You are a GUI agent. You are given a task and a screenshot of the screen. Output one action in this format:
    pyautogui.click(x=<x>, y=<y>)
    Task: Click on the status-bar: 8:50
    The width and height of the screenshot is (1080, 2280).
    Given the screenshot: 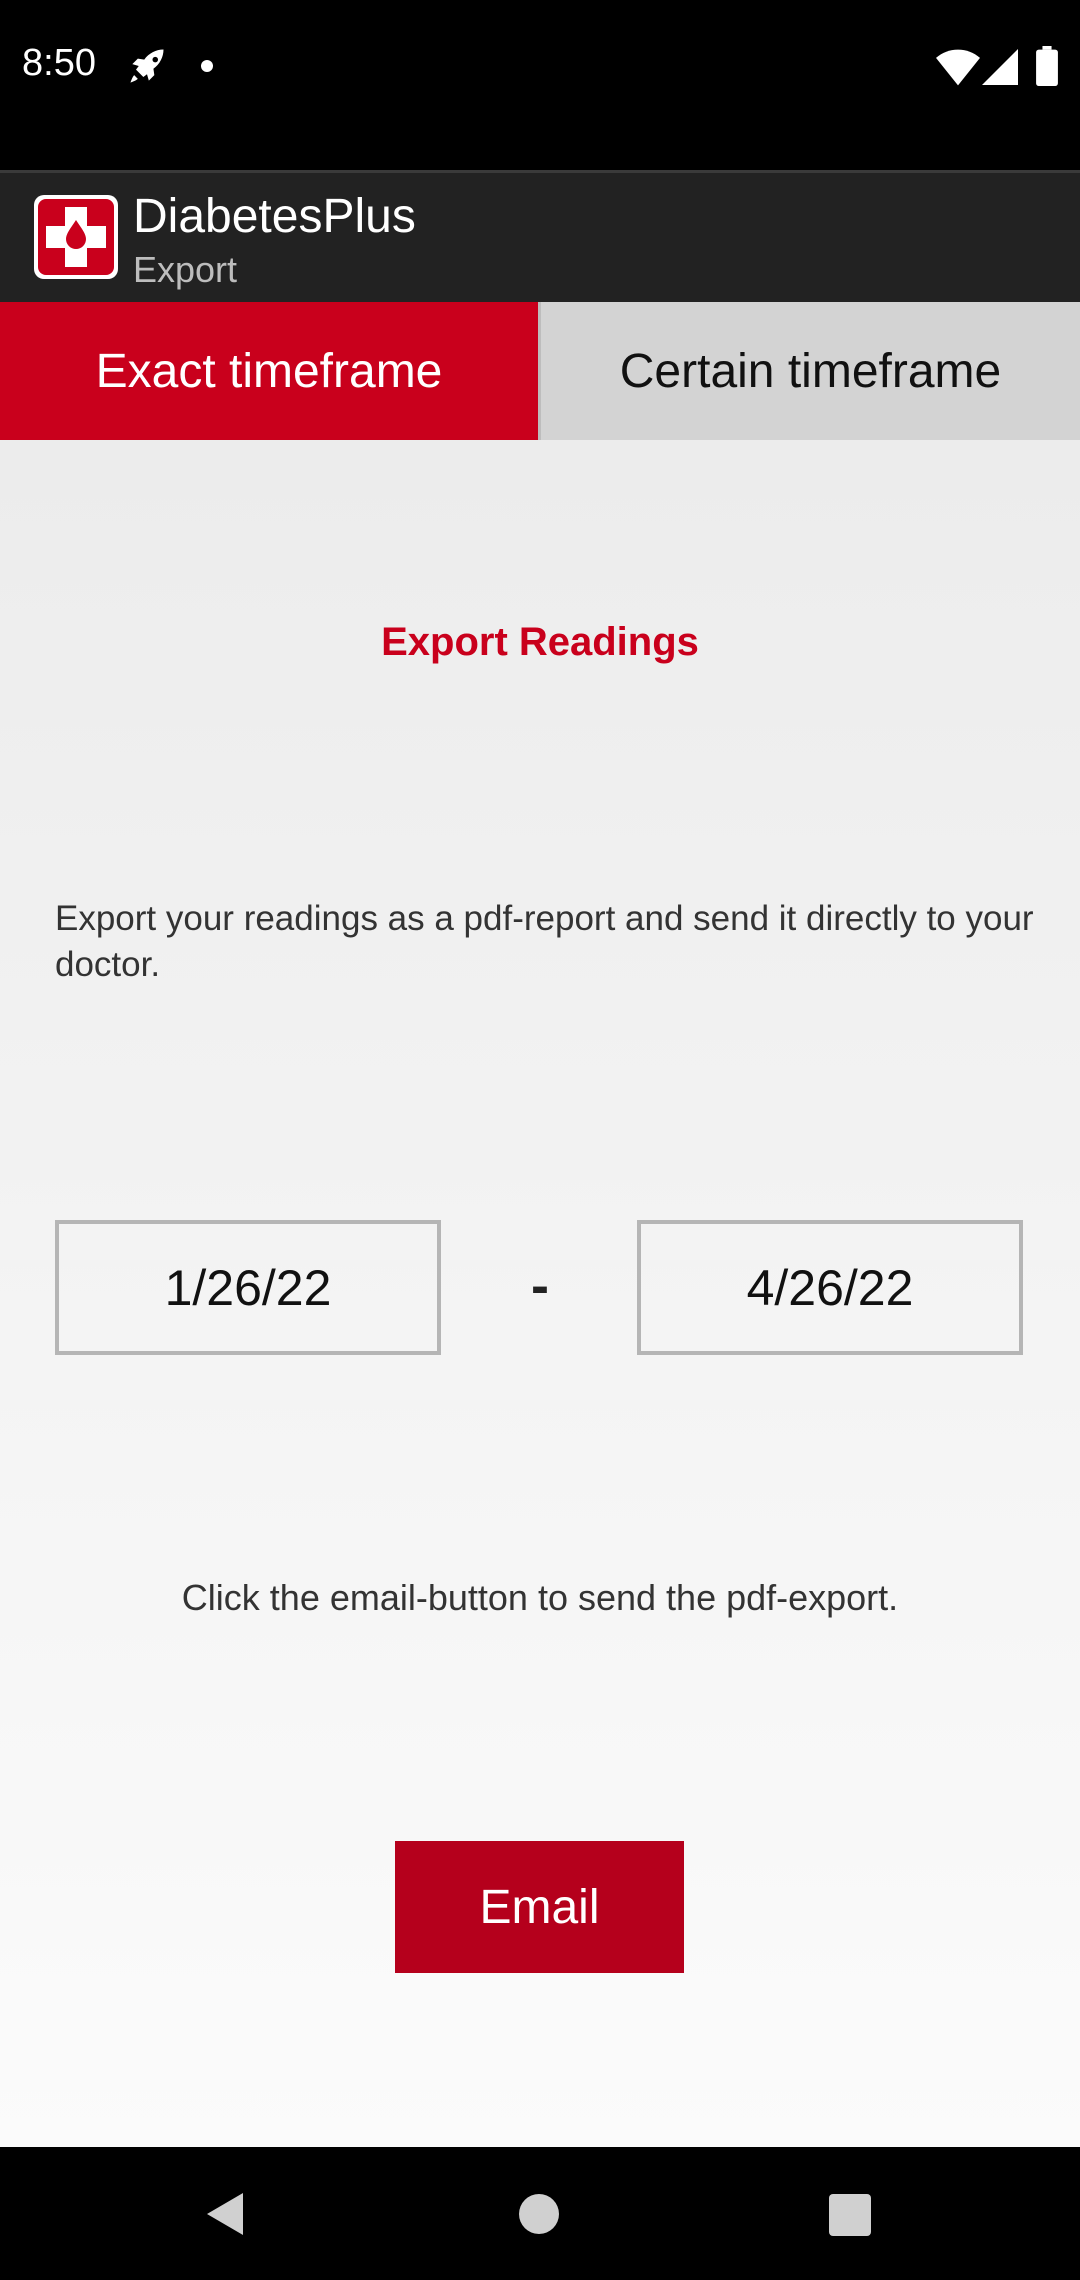 What is the action you would take?
    pyautogui.click(x=540, y=85)
    